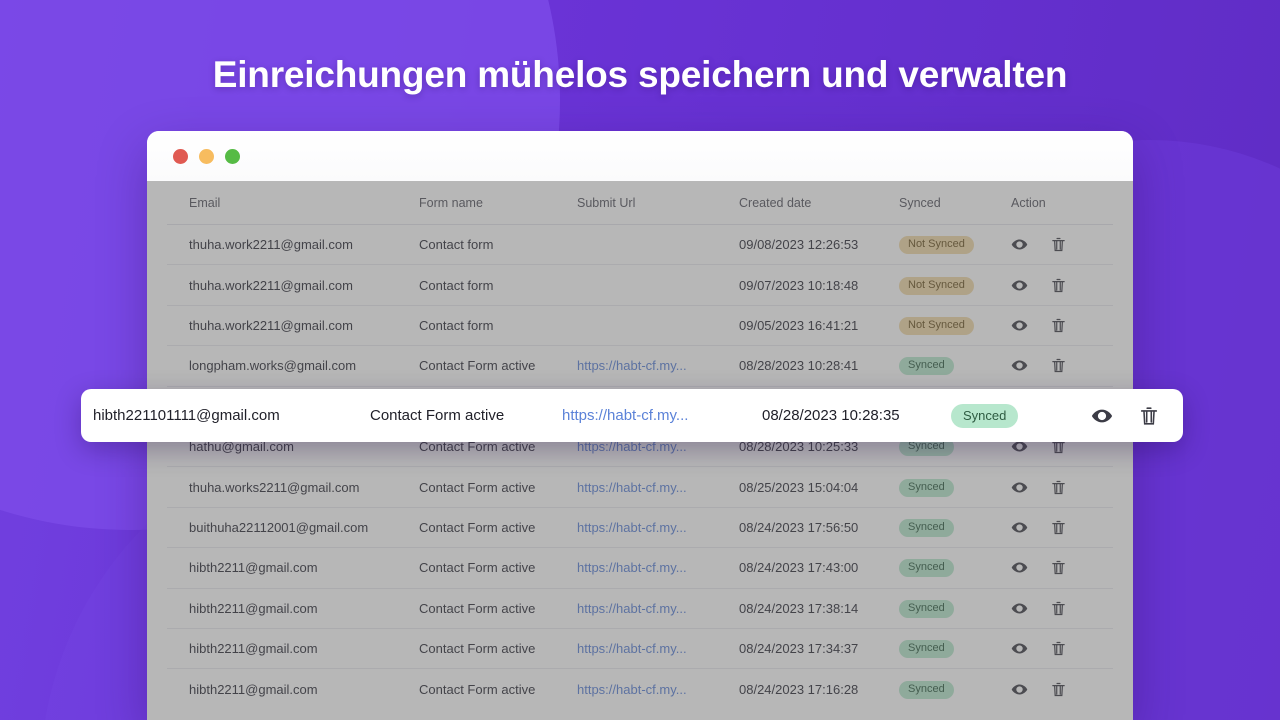 This screenshot has width=1280, height=720. What do you see at coordinates (640, 156) in the screenshot?
I see `window-titlebar` at bounding box center [640, 156].